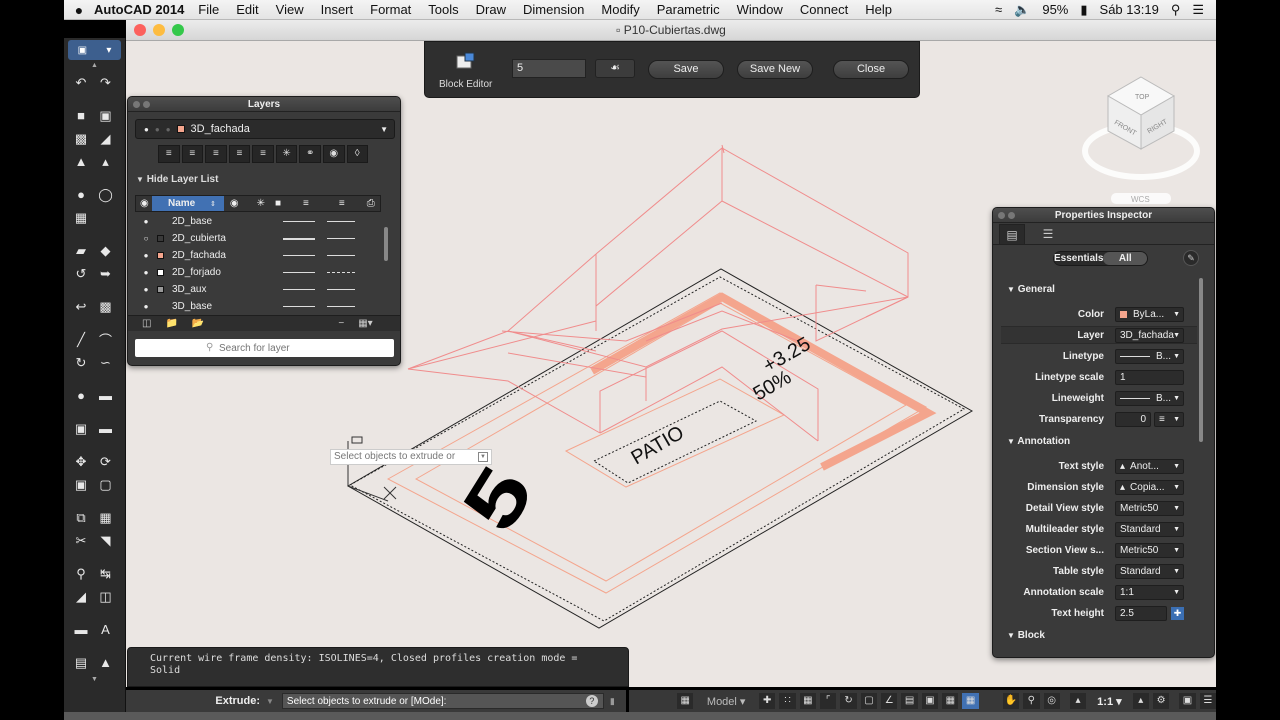 This screenshot has width=1280, height=720. Describe the element at coordinates (1161, 701) in the screenshot. I see `workspace-settings-icon: ⚙` at that location.